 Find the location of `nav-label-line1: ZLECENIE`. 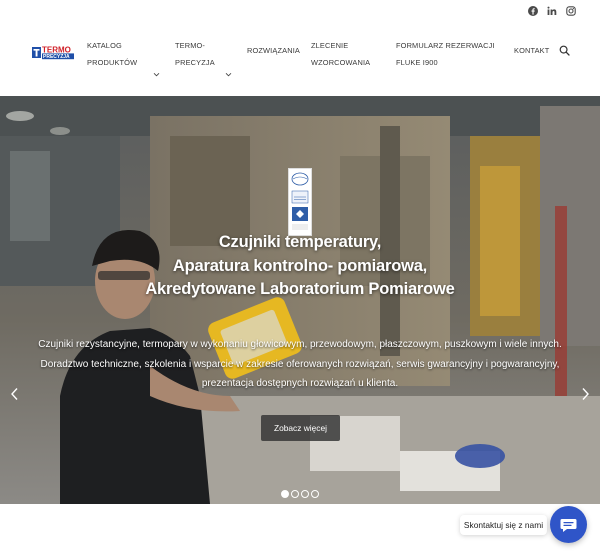

nav-label-line1: ZLECENIE is located at coordinates (330, 45).